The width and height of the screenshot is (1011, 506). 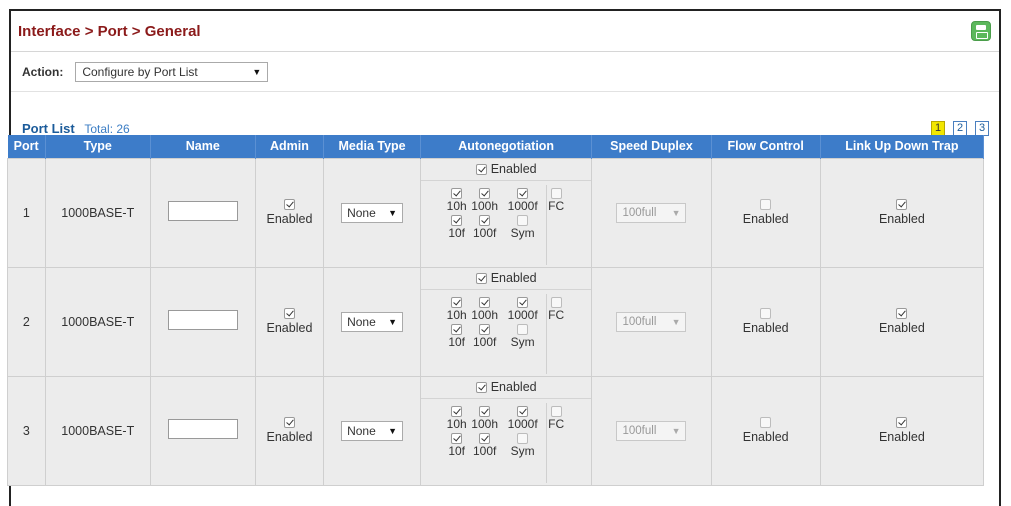 What do you see at coordinates (982, 128) in the screenshot?
I see `page-3-link: 3` at bounding box center [982, 128].